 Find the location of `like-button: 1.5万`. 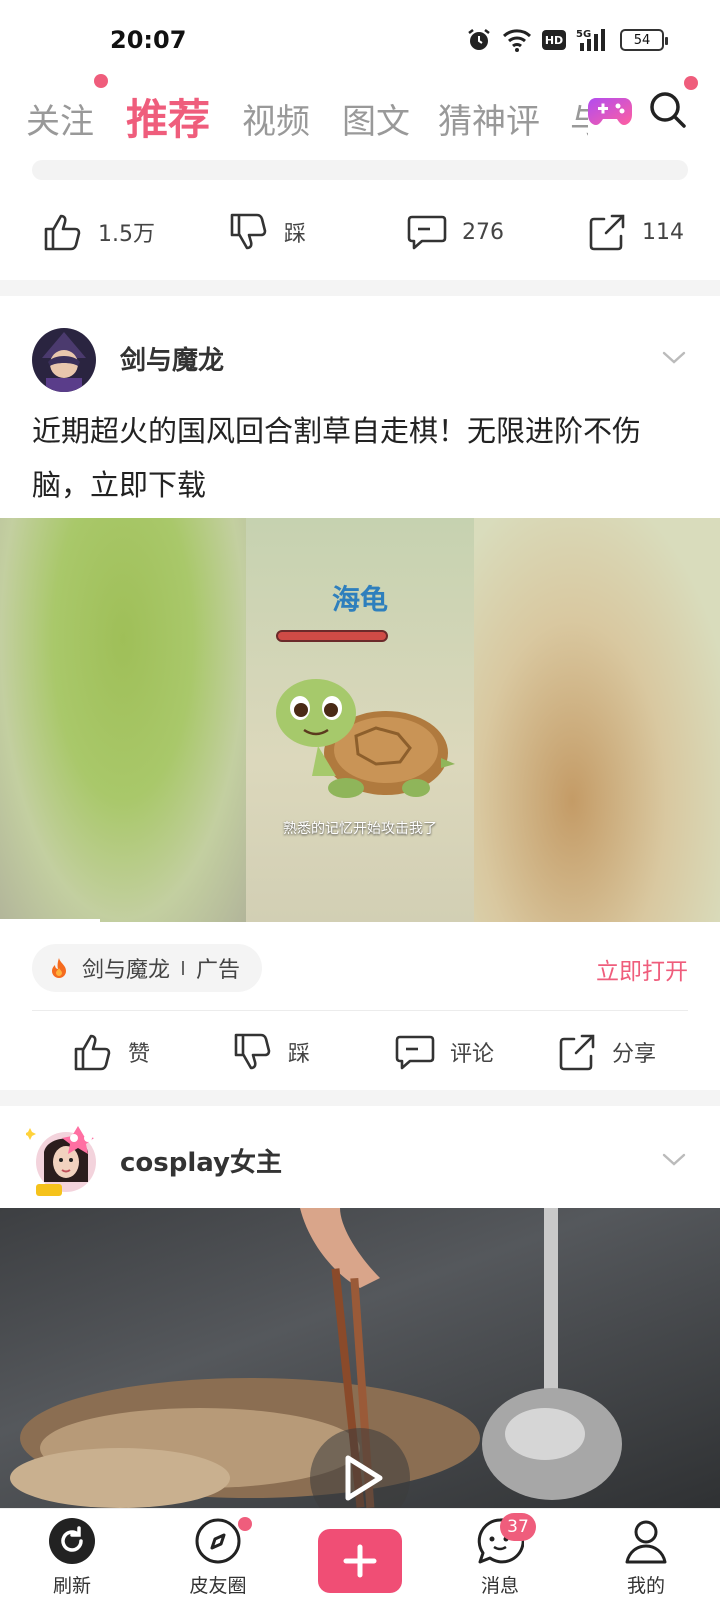

like-button: 1.5万 is located at coordinates (98, 232).